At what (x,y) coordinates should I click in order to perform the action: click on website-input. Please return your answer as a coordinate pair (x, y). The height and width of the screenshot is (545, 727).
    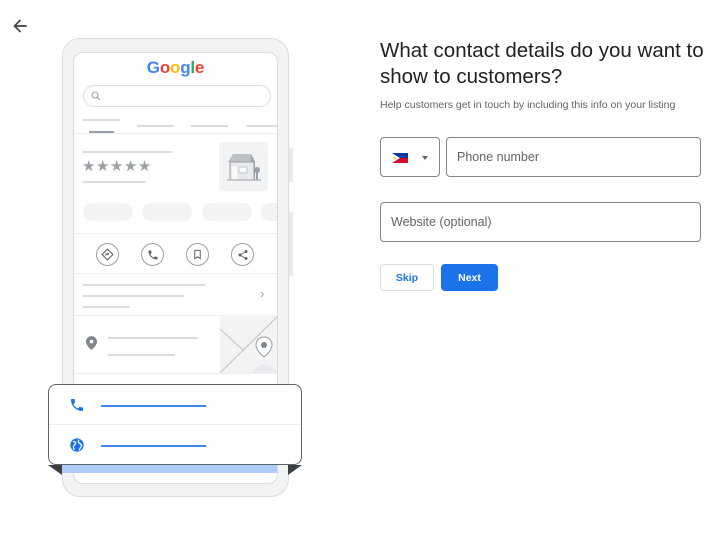
    Looking at the image, I should click on (540, 222).